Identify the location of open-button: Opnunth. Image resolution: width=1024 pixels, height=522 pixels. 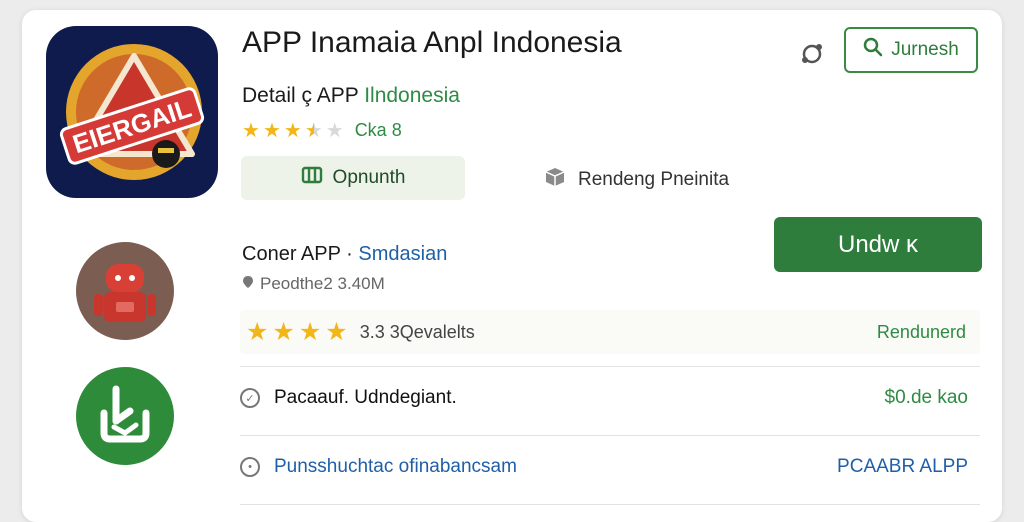
(353, 178).